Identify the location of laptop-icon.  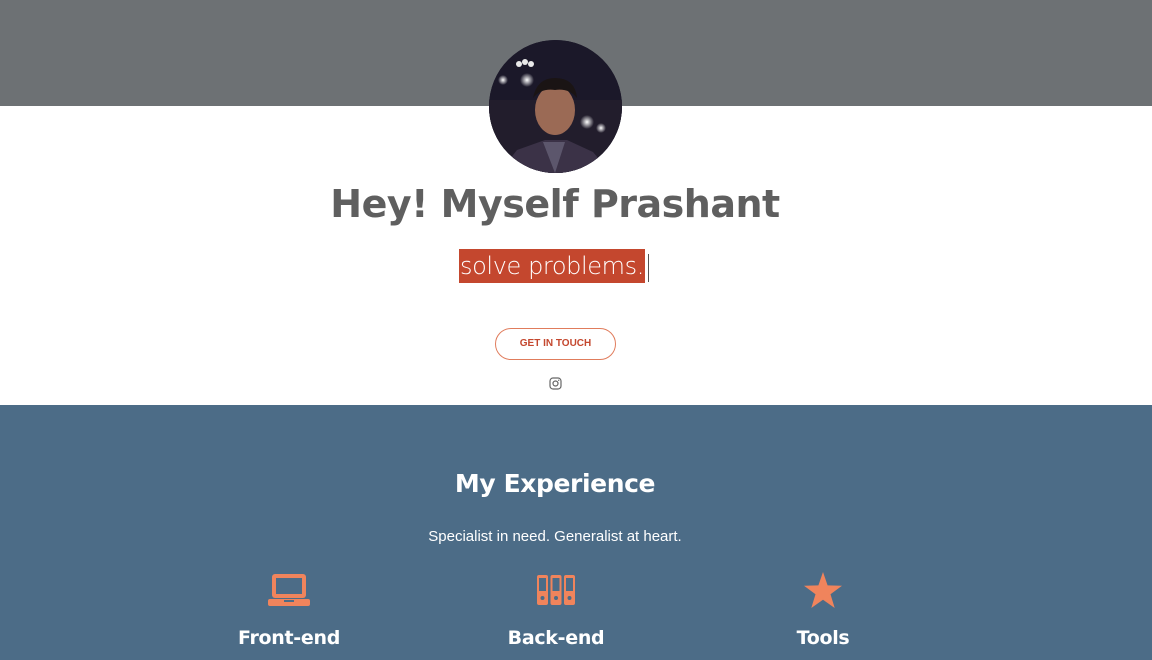
(289, 589).